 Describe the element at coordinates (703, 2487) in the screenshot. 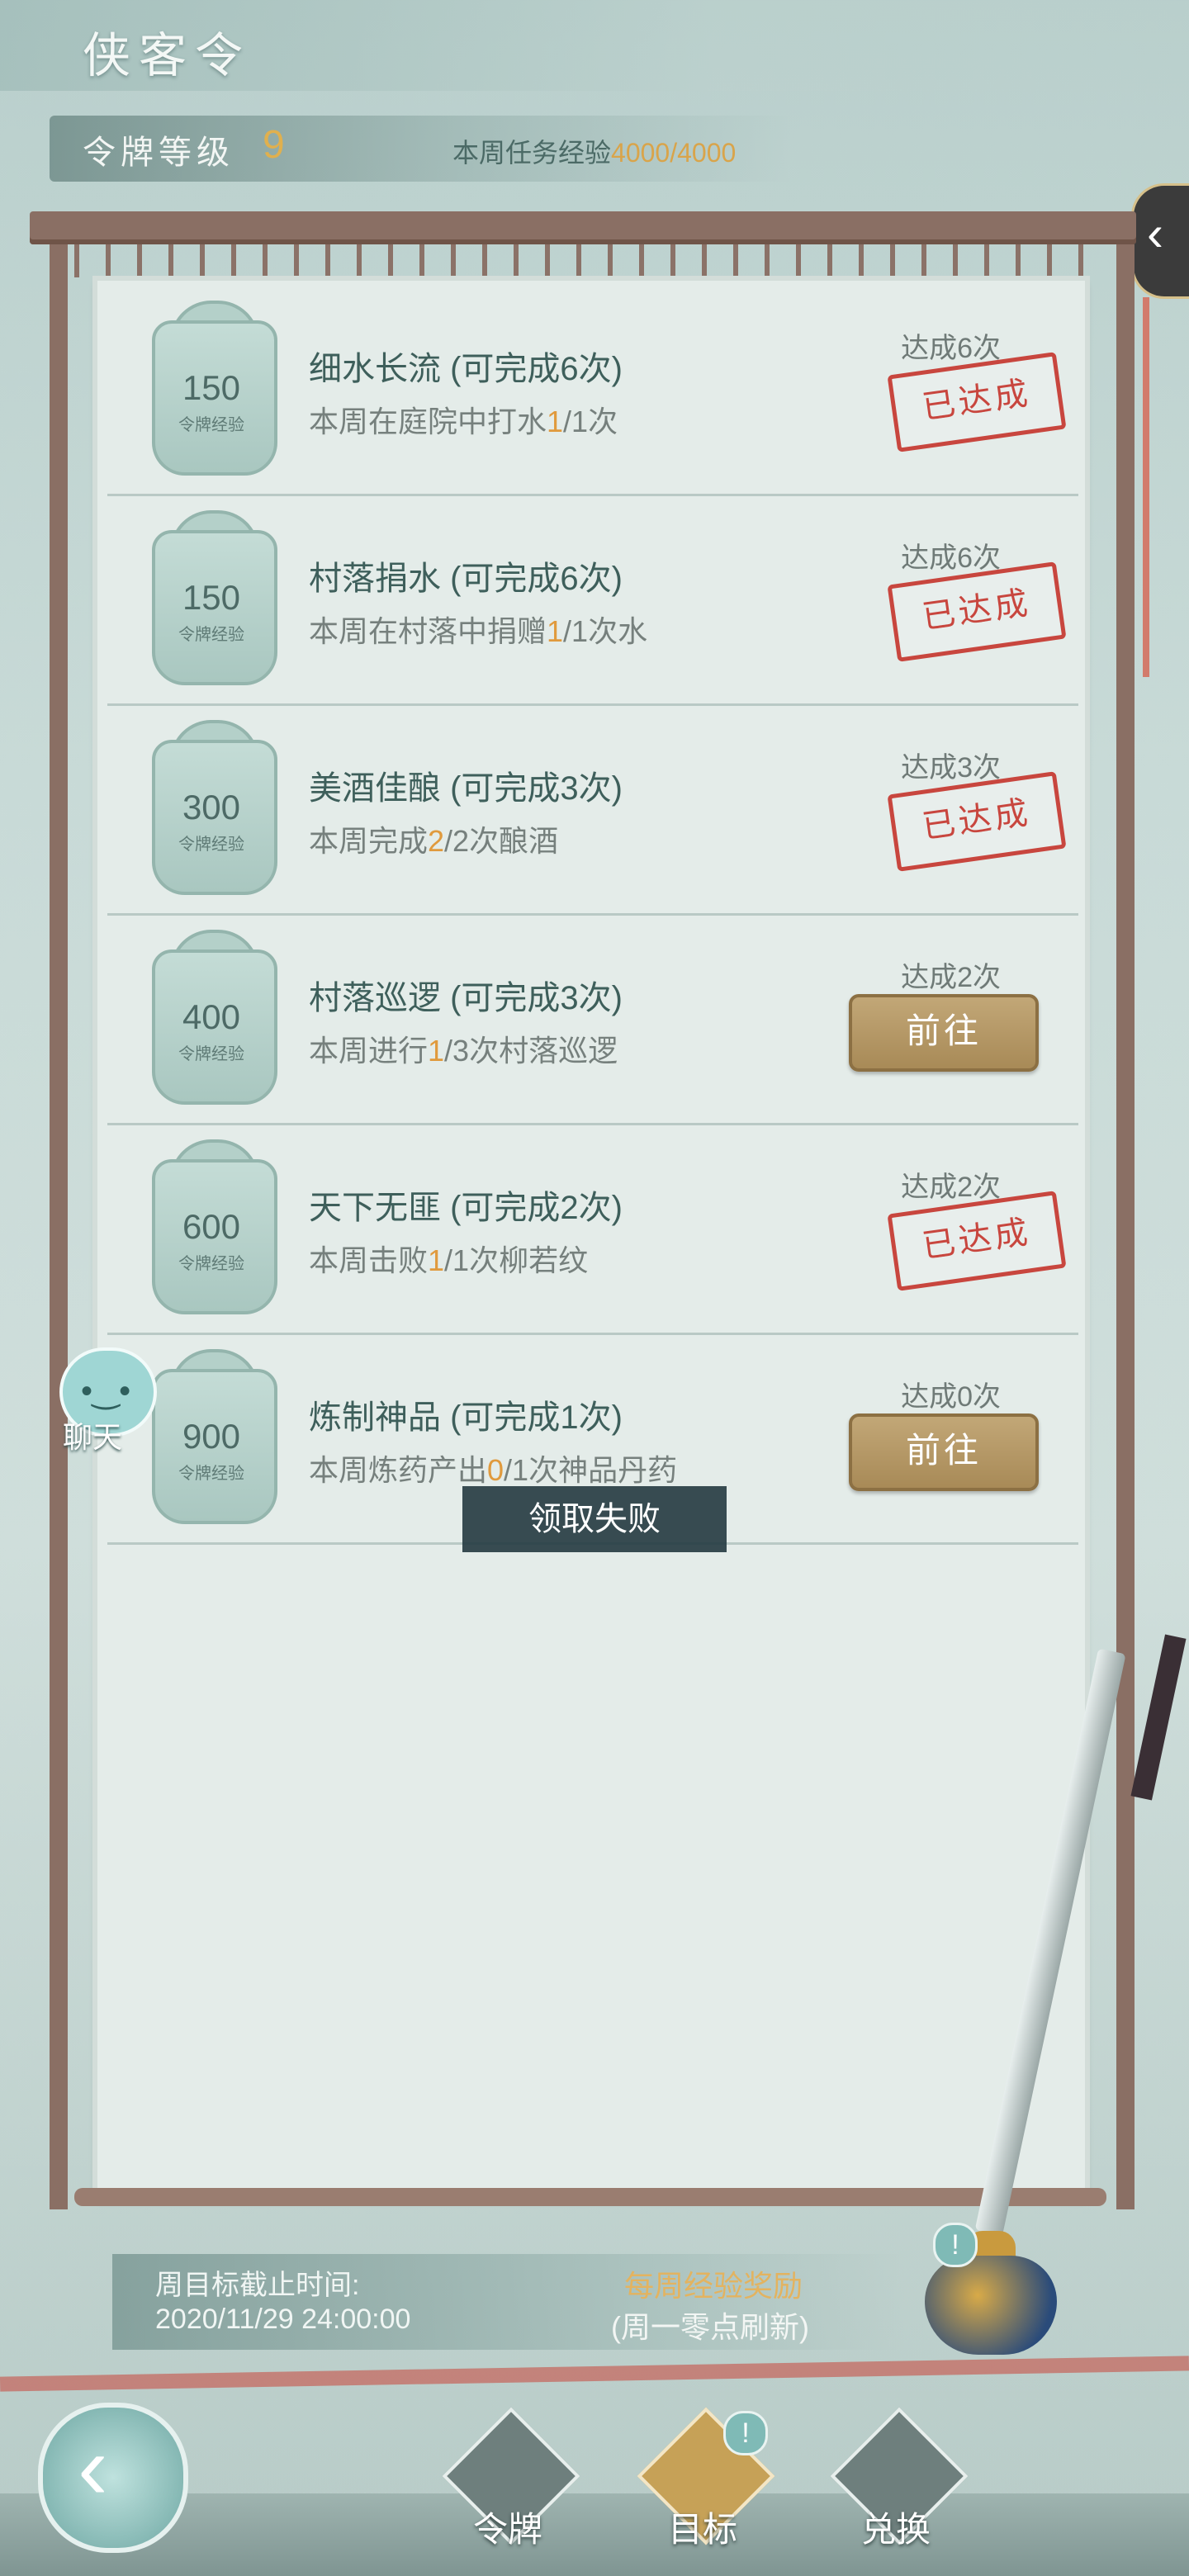

I see `nav-tab-target: ! 目标` at that location.